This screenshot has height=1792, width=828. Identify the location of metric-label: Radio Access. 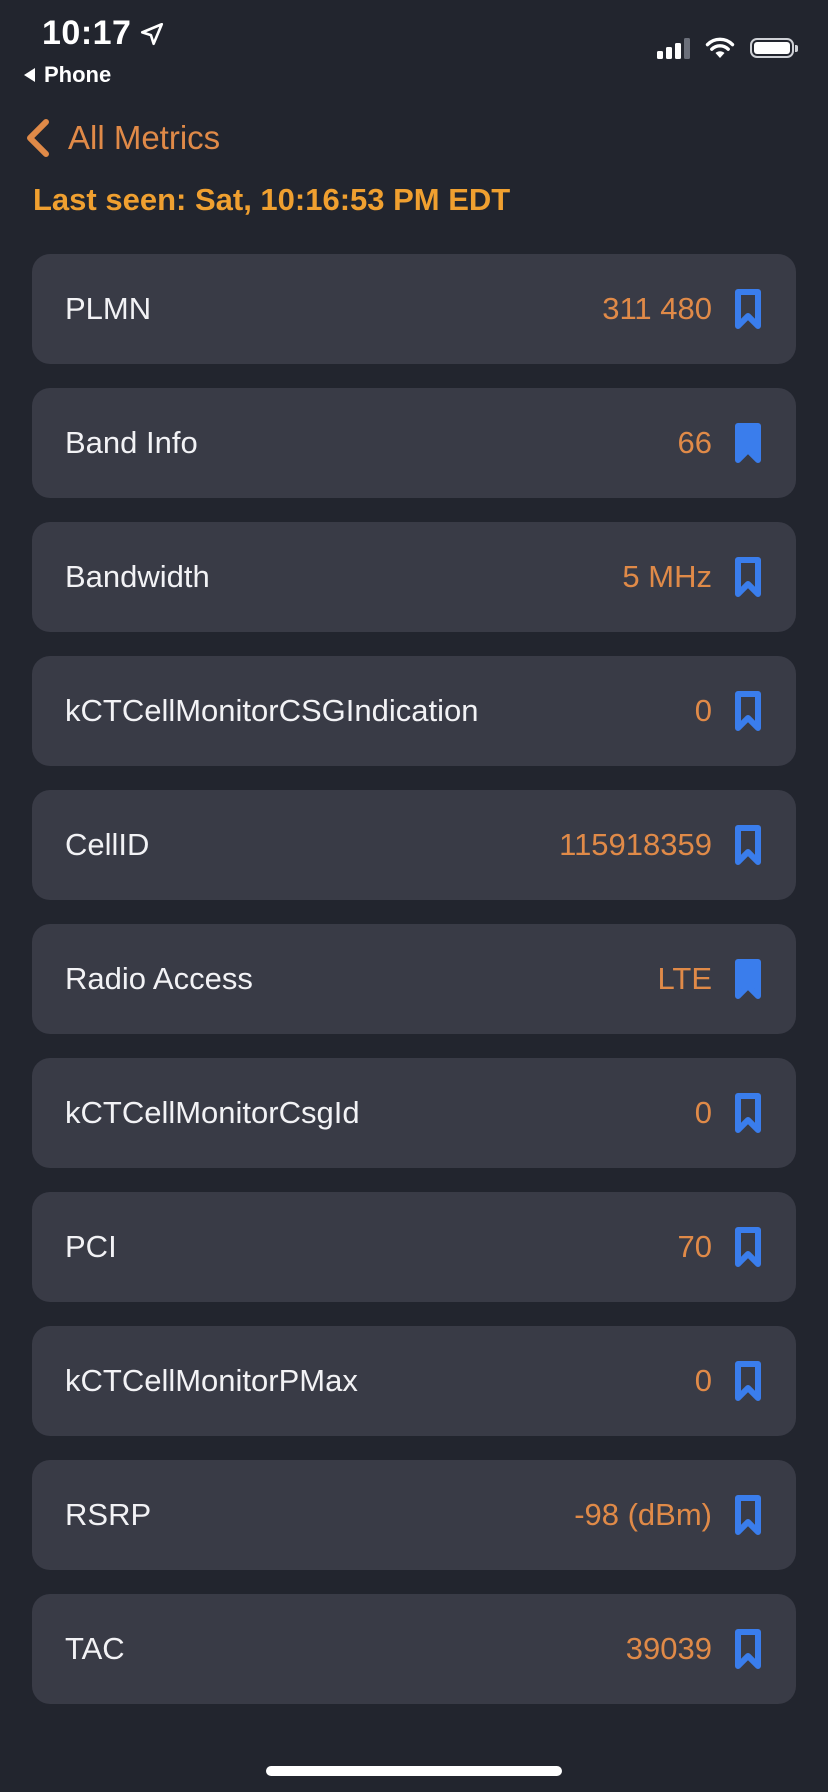
(159, 978).